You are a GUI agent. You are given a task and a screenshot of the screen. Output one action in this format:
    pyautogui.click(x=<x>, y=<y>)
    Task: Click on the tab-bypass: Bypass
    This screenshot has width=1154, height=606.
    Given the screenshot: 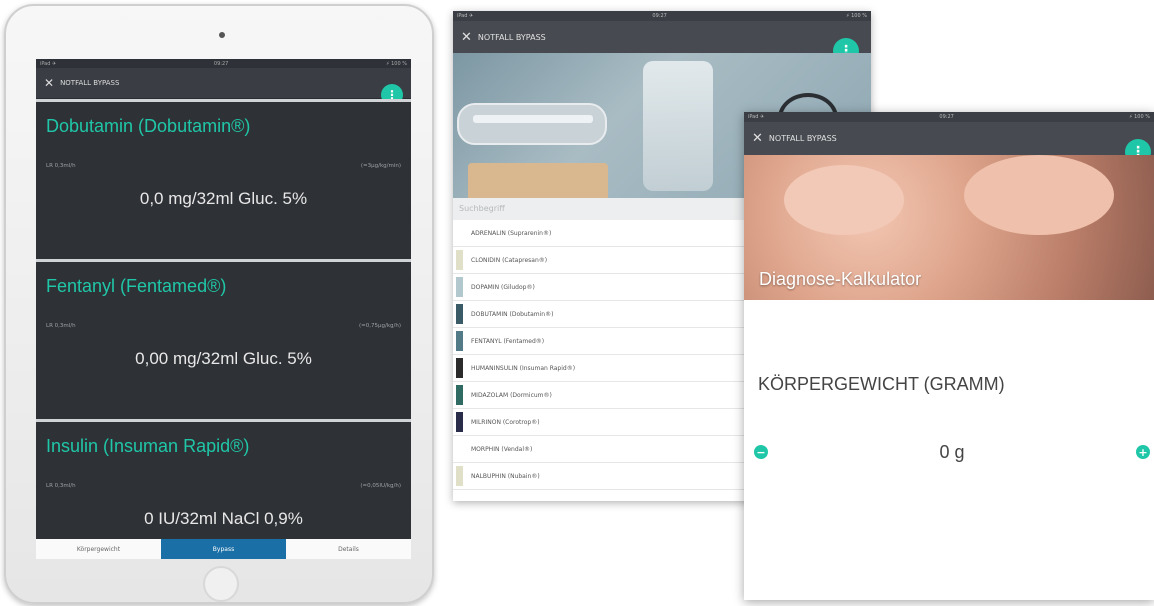 What is the action you would take?
    pyautogui.click(x=223, y=549)
    